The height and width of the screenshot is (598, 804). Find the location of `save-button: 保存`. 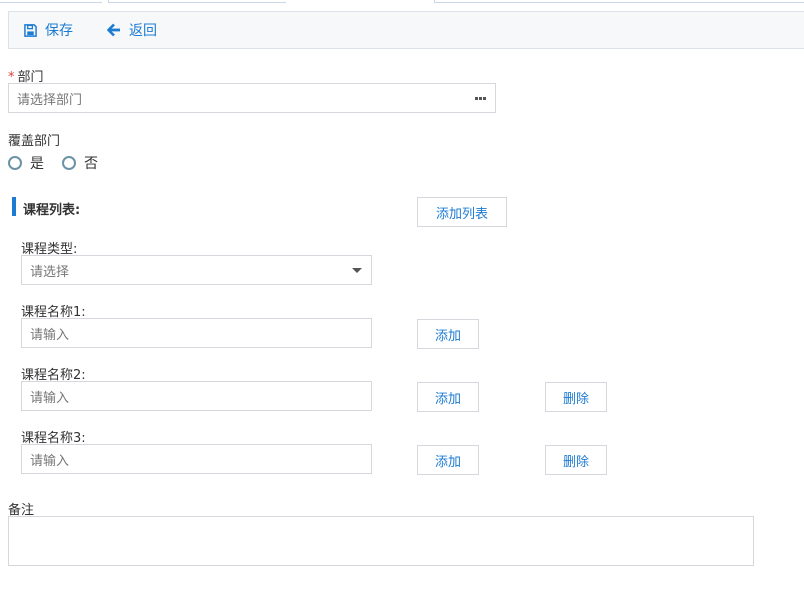

save-button: 保存 is located at coordinates (48, 30).